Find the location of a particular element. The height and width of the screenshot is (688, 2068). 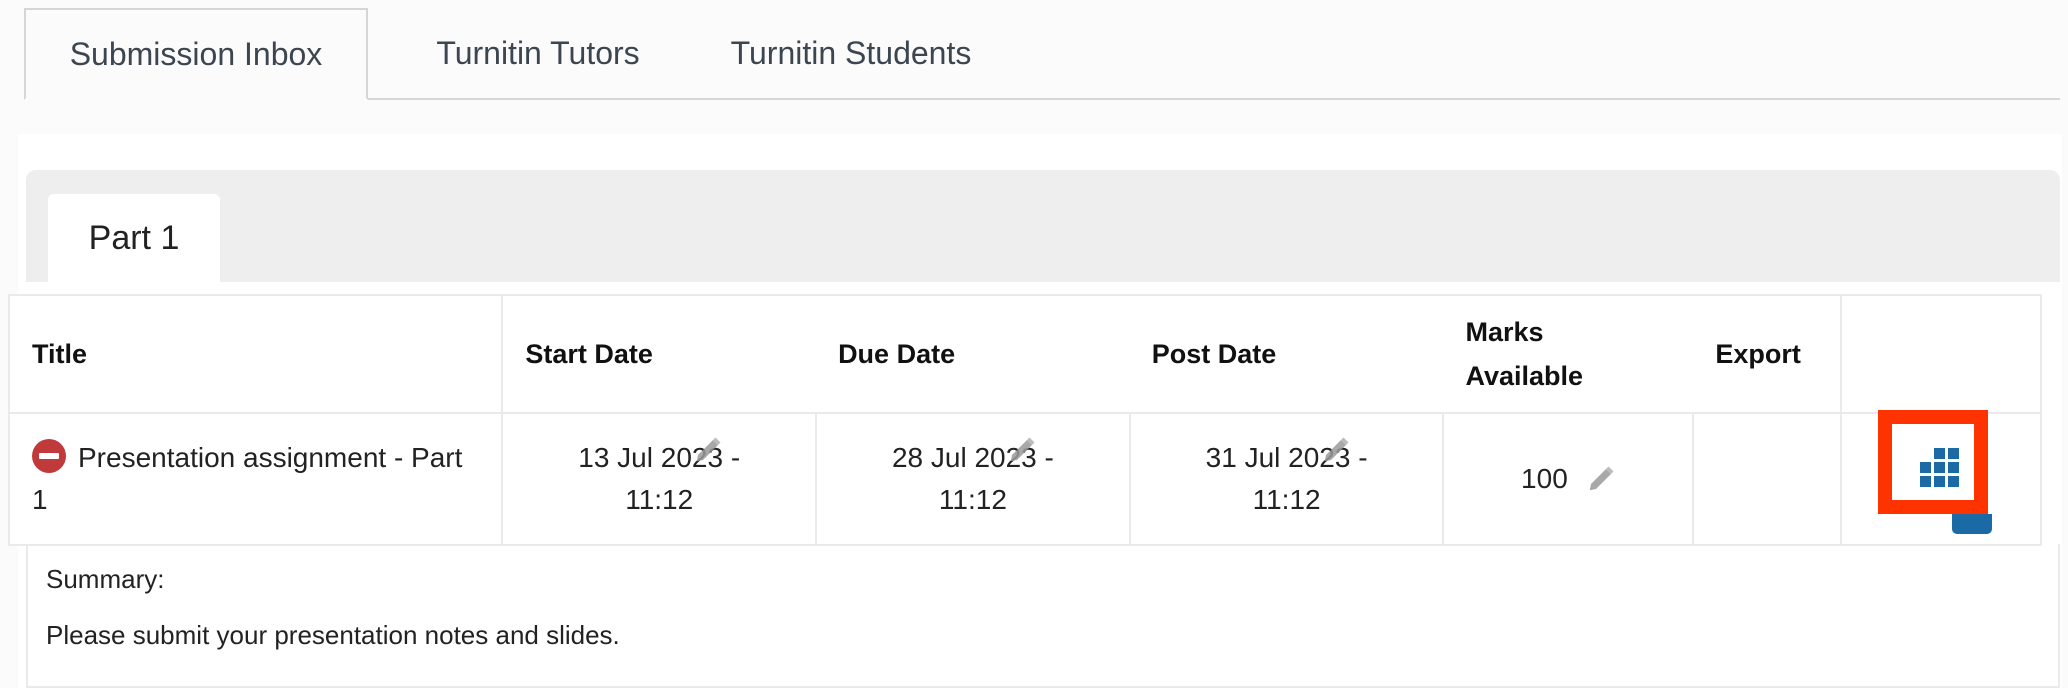

cell-start-date: 13 Jul 2023 - 11:12 is located at coordinates (659, 479).